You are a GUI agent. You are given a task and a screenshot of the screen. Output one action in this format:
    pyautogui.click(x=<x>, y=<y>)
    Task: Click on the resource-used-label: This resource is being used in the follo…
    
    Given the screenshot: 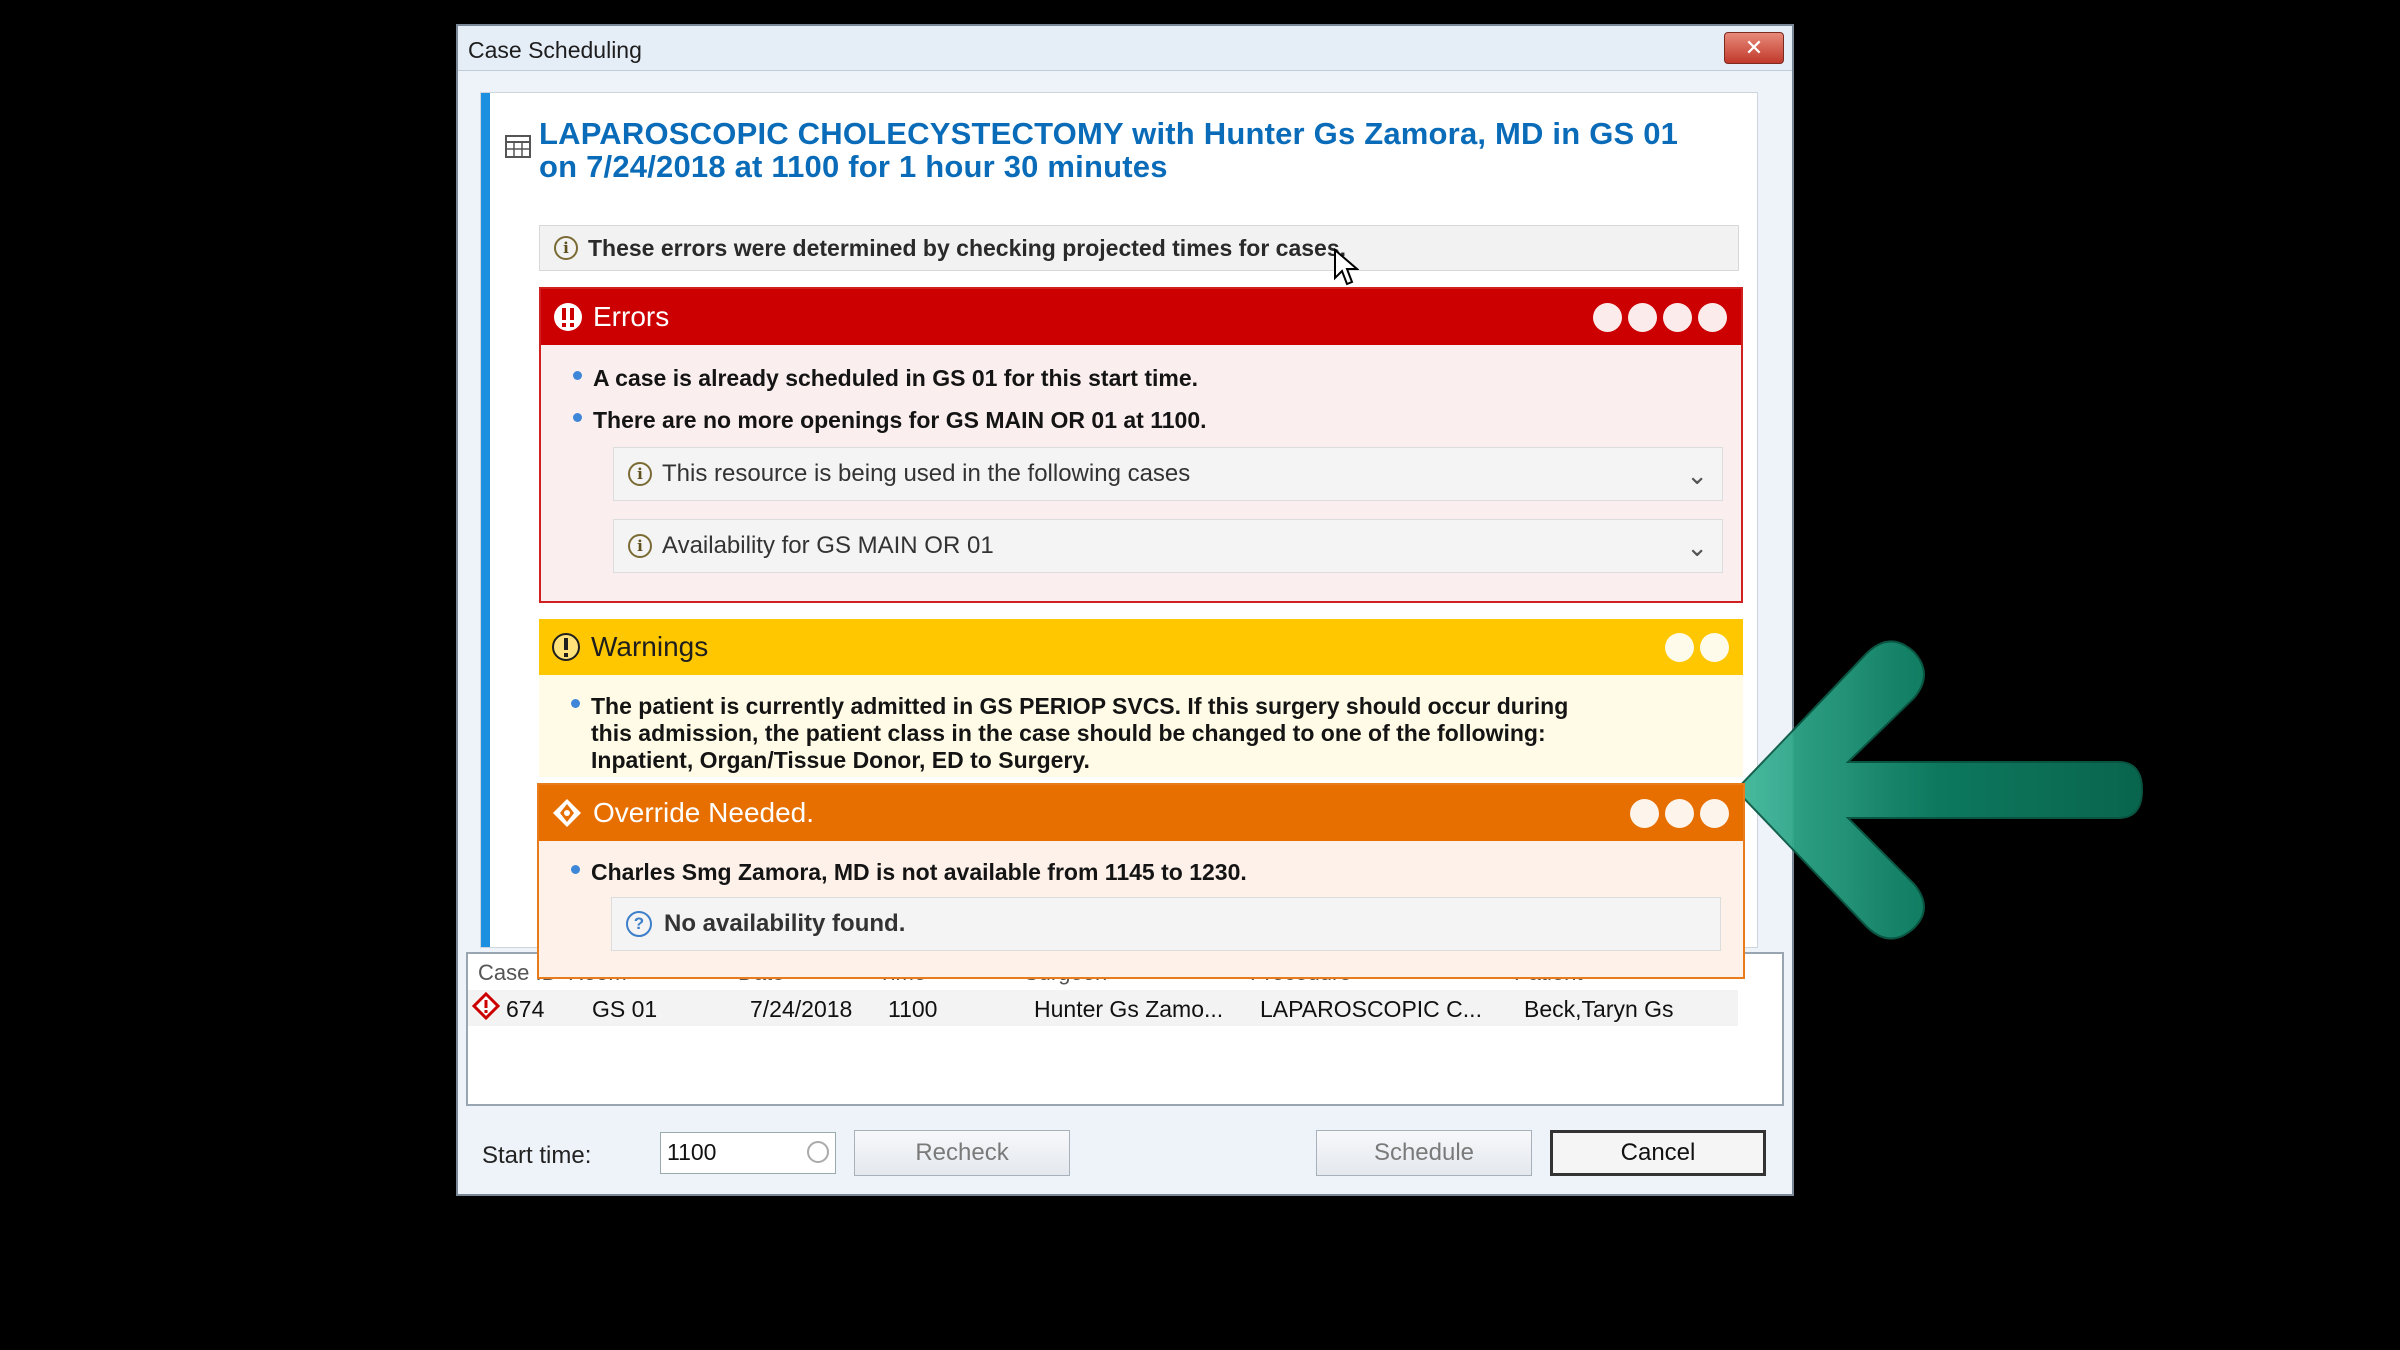 What is the action you would take?
    pyautogui.click(x=926, y=473)
    